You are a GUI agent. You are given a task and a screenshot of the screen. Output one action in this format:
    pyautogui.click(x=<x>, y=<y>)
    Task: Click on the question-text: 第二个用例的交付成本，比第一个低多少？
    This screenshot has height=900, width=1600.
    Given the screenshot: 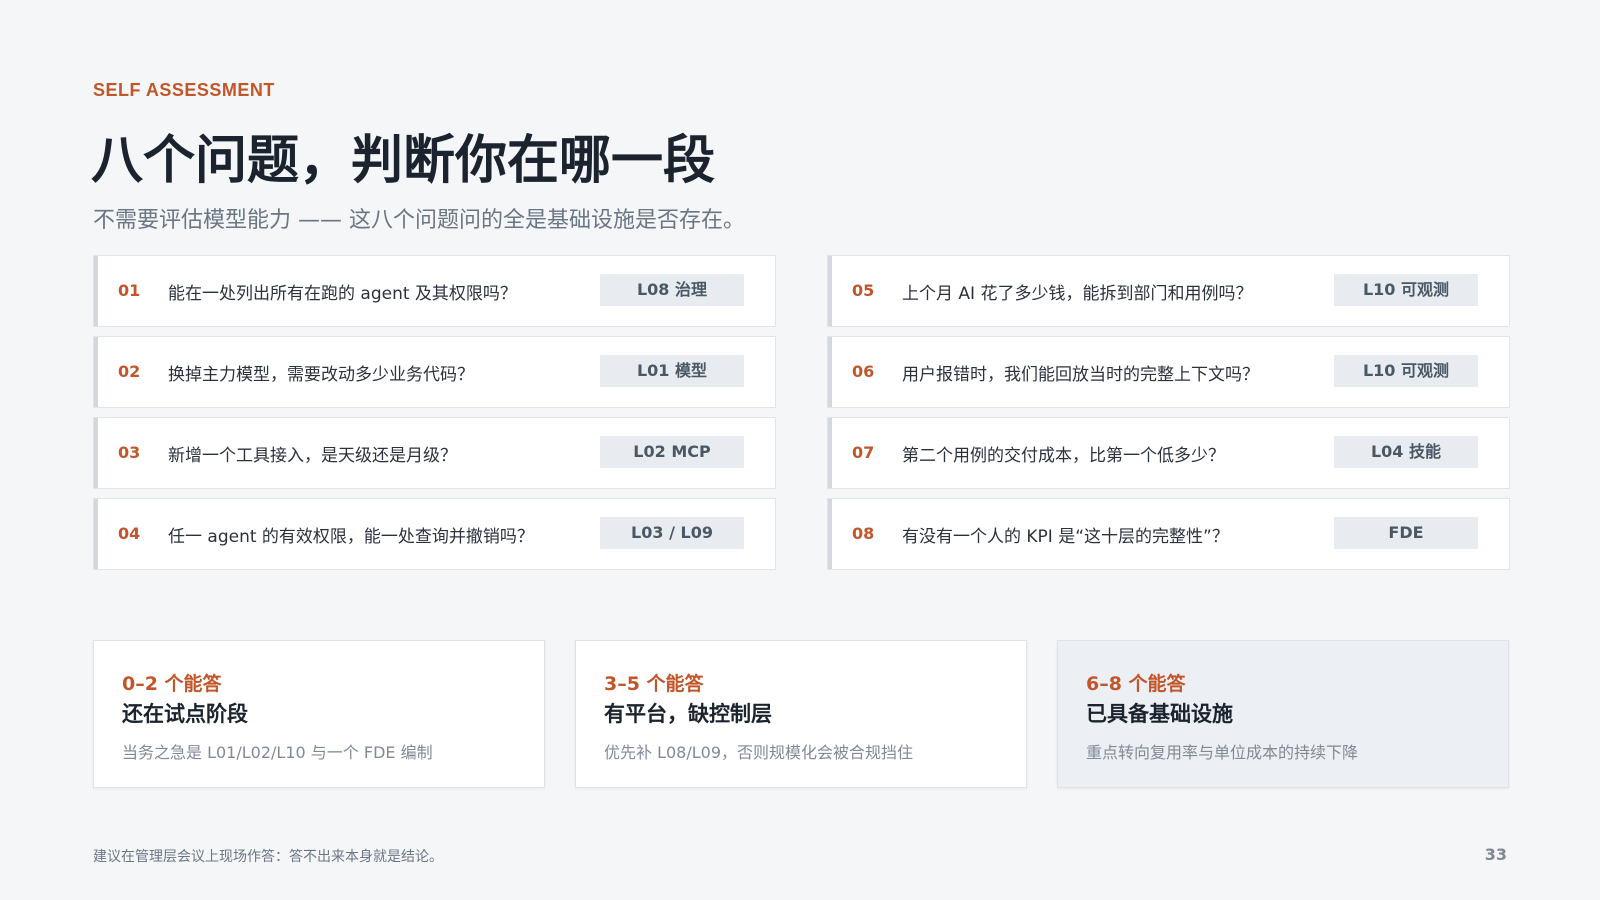 What is the action you would take?
    pyautogui.click(x=1063, y=456)
    